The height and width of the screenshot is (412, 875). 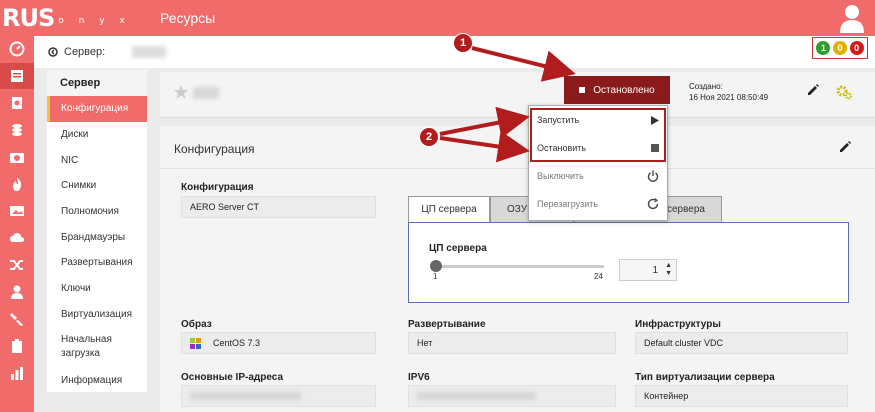 I want to click on user-icon, so click(x=17, y=292).